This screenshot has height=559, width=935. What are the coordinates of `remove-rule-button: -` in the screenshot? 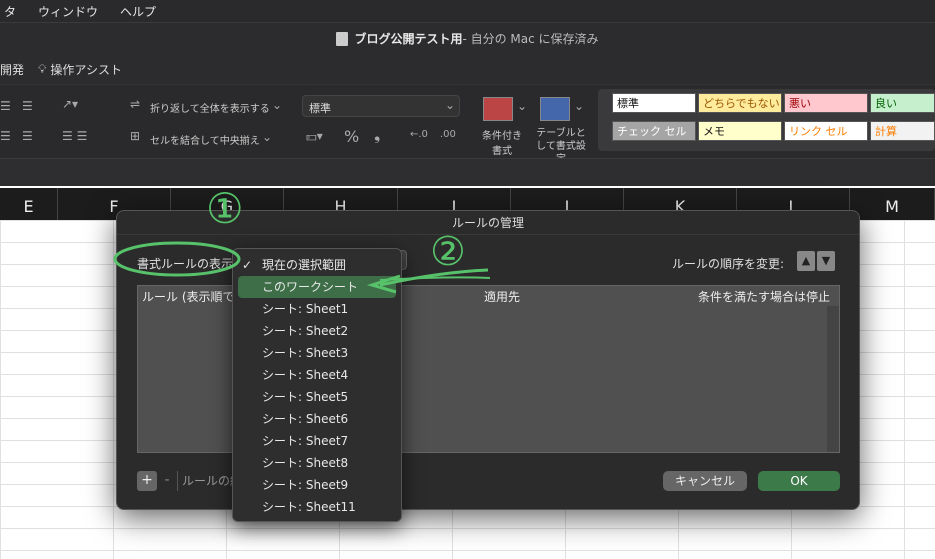 It's located at (167, 481).